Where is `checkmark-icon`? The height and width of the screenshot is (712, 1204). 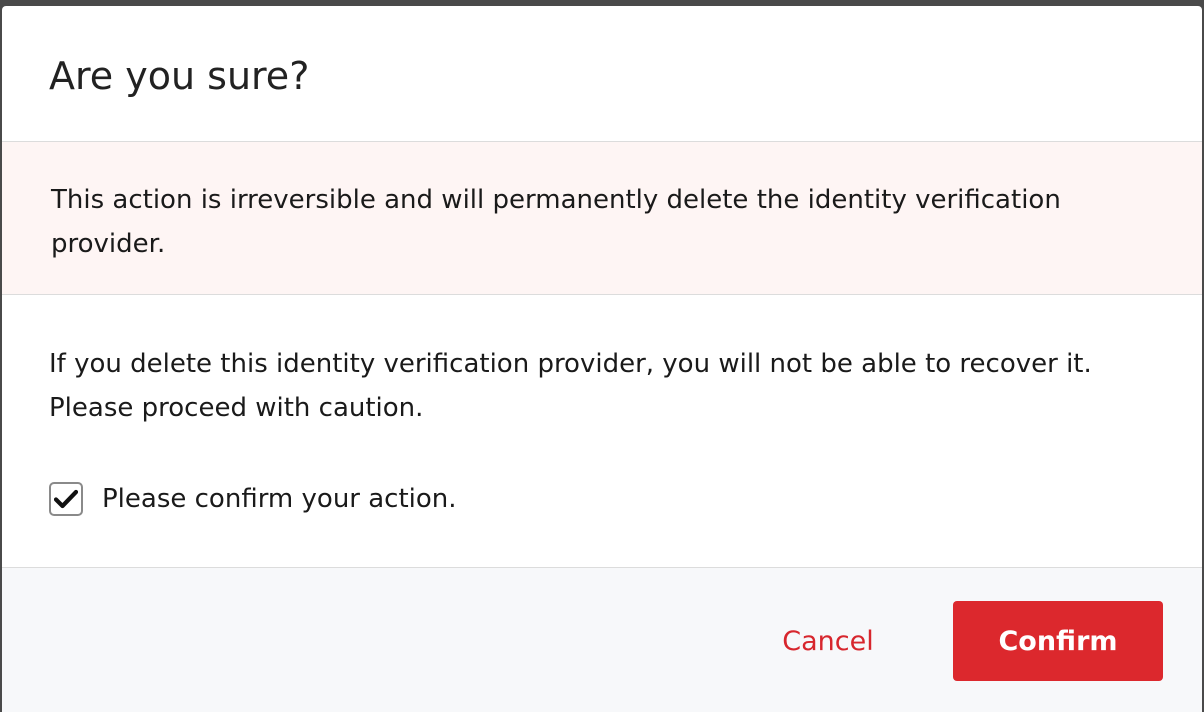
checkmark-icon is located at coordinates (66, 499).